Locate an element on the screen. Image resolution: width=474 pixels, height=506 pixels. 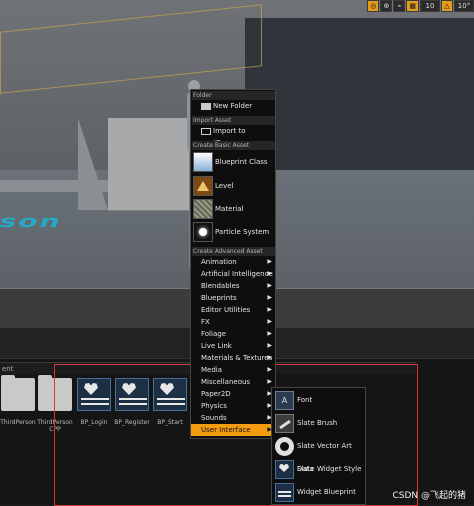
submenu-slate-brush: Slate Brush is located at coordinates (318, 423).